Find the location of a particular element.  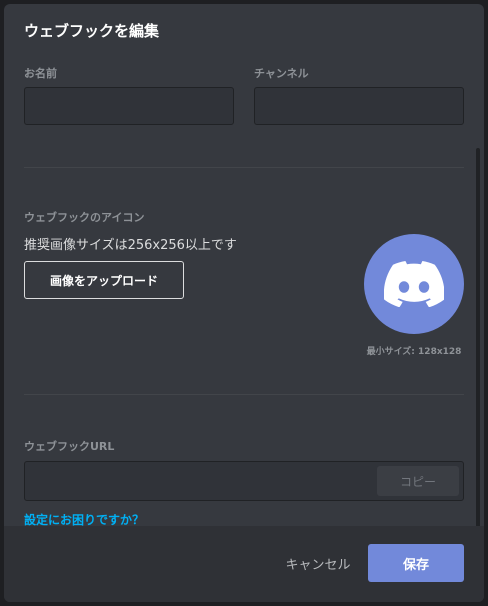

scrollbar-thumb is located at coordinates (478, 338).